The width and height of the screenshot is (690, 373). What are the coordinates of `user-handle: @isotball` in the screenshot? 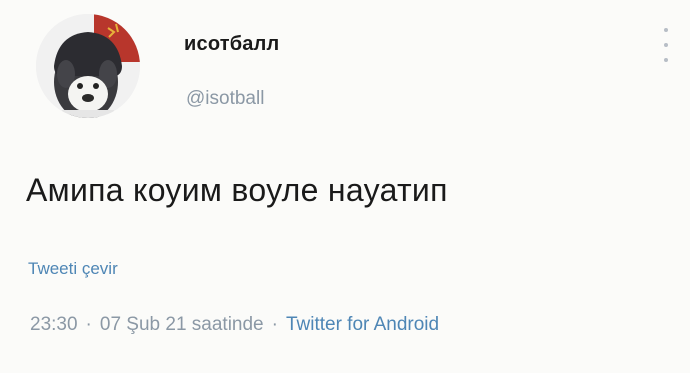 It's located at (225, 99).